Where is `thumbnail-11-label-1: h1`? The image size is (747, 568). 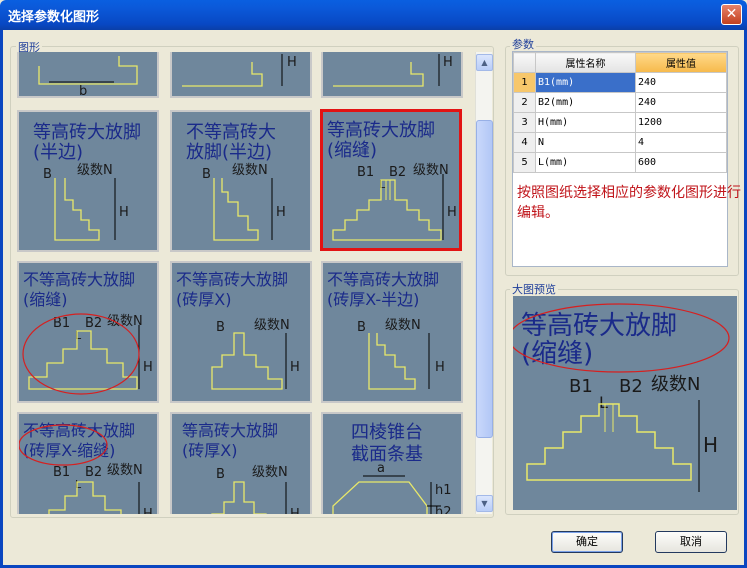
thumbnail-11-label-1: h1 is located at coordinates (443, 490).